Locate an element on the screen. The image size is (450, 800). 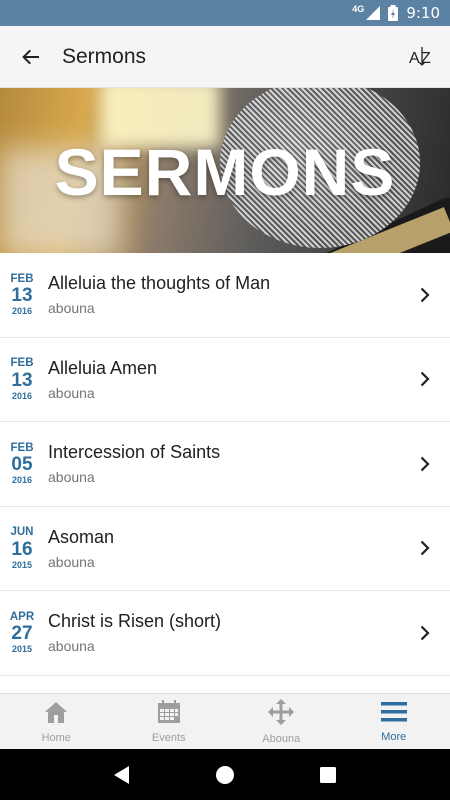
sermon-list-item: FEB 05 2016 Intercession of Saints abouna is located at coordinates (225, 464).